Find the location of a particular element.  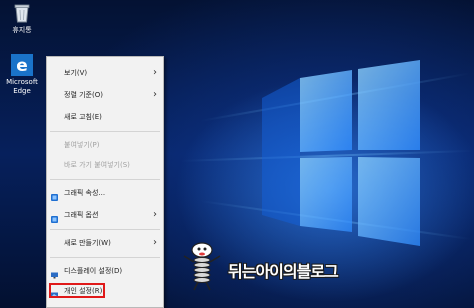

desktop-icon-recycle-bin: 휴지통 is located at coordinates (22, 18).